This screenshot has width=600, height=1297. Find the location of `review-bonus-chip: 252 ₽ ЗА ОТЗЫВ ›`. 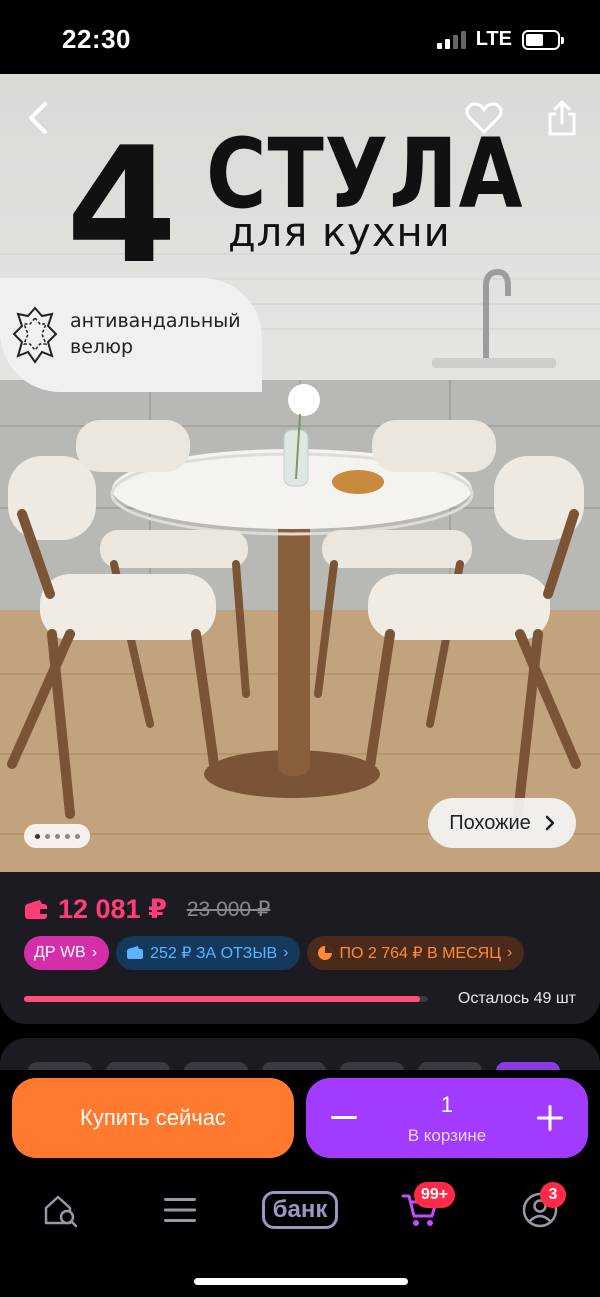

review-bonus-chip: 252 ₽ ЗА ОТЗЫВ › is located at coordinates (208, 953).